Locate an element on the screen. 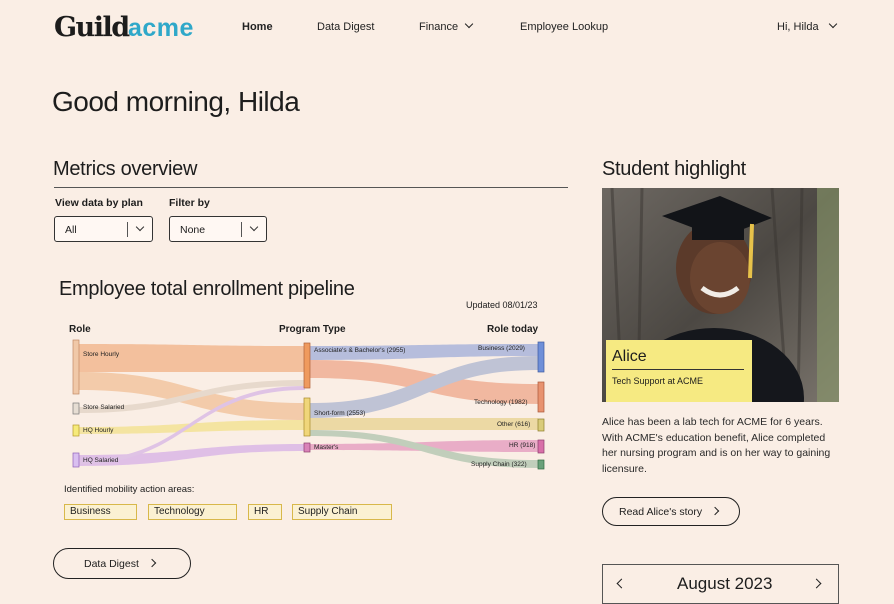 The height and width of the screenshot is (604, 894). flow-band is located at coordinates (192, 358).